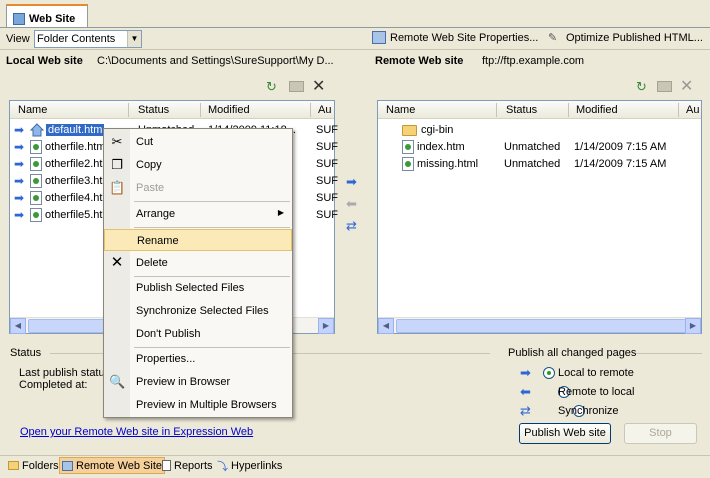 This screenshot has width=710, height=478. I want to click on new-folder-icon, so click(296, 86).